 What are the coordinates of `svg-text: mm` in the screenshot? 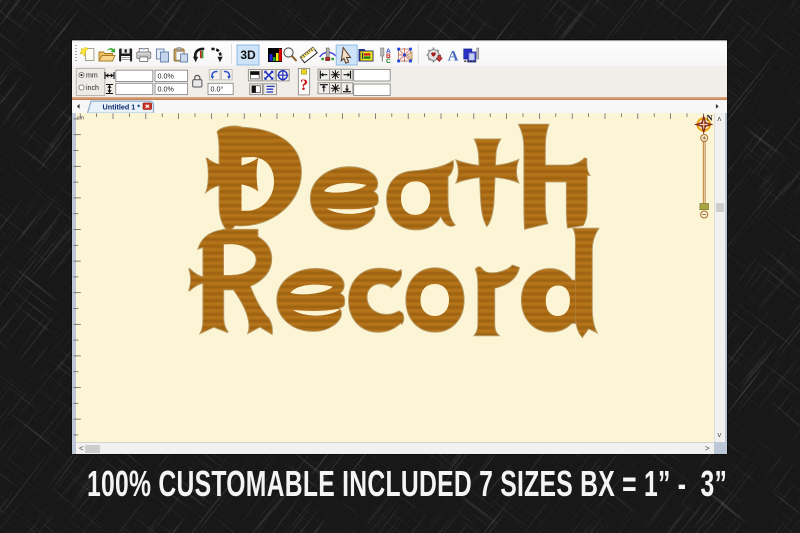 It's located at (92, 76).